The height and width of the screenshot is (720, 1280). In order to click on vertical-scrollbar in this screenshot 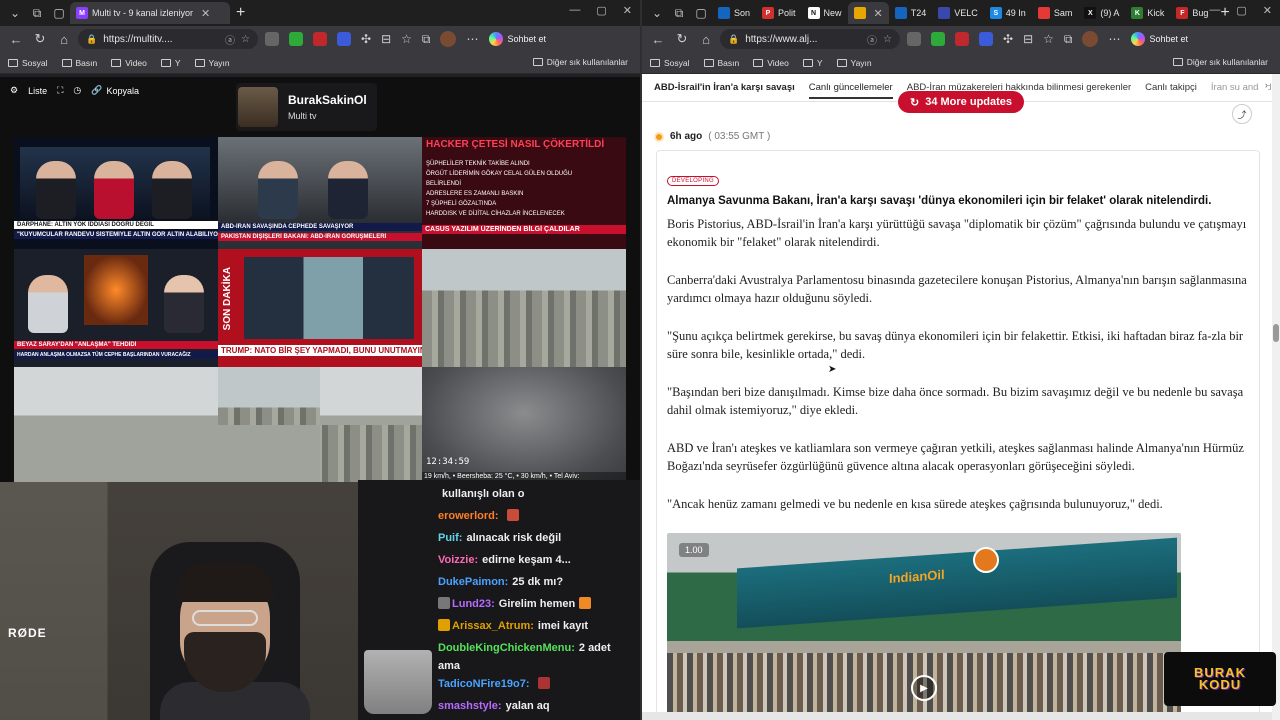, I will do `click(1276, 397)`.